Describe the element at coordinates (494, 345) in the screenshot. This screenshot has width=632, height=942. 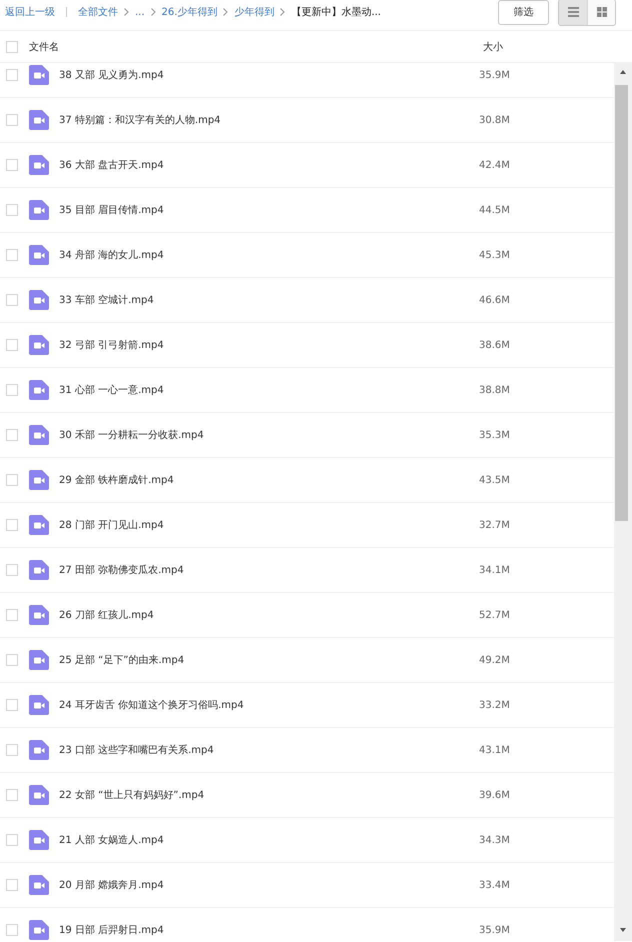
I see `file-size: 38.6M` at that location.